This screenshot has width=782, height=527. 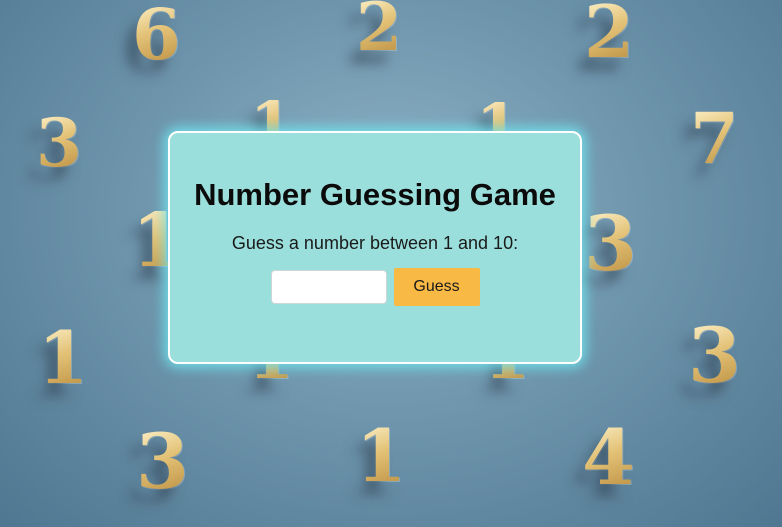 What do you see at coordinates (375, 194) in the screenshot?
I see `game-title: Number Guessing Game` at bounding box center [375, 194].